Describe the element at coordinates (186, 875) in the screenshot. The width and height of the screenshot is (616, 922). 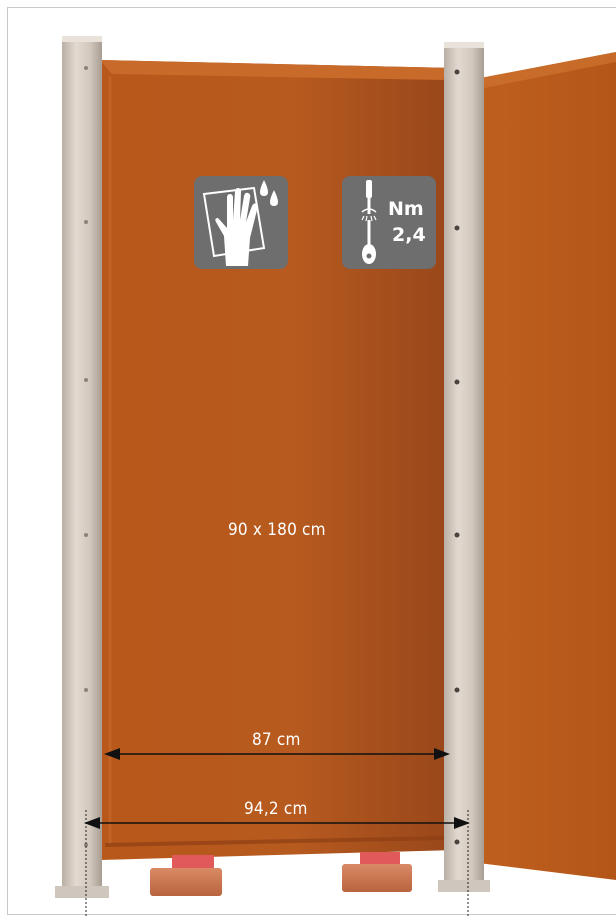
I see `left-foot-brick` at that location.